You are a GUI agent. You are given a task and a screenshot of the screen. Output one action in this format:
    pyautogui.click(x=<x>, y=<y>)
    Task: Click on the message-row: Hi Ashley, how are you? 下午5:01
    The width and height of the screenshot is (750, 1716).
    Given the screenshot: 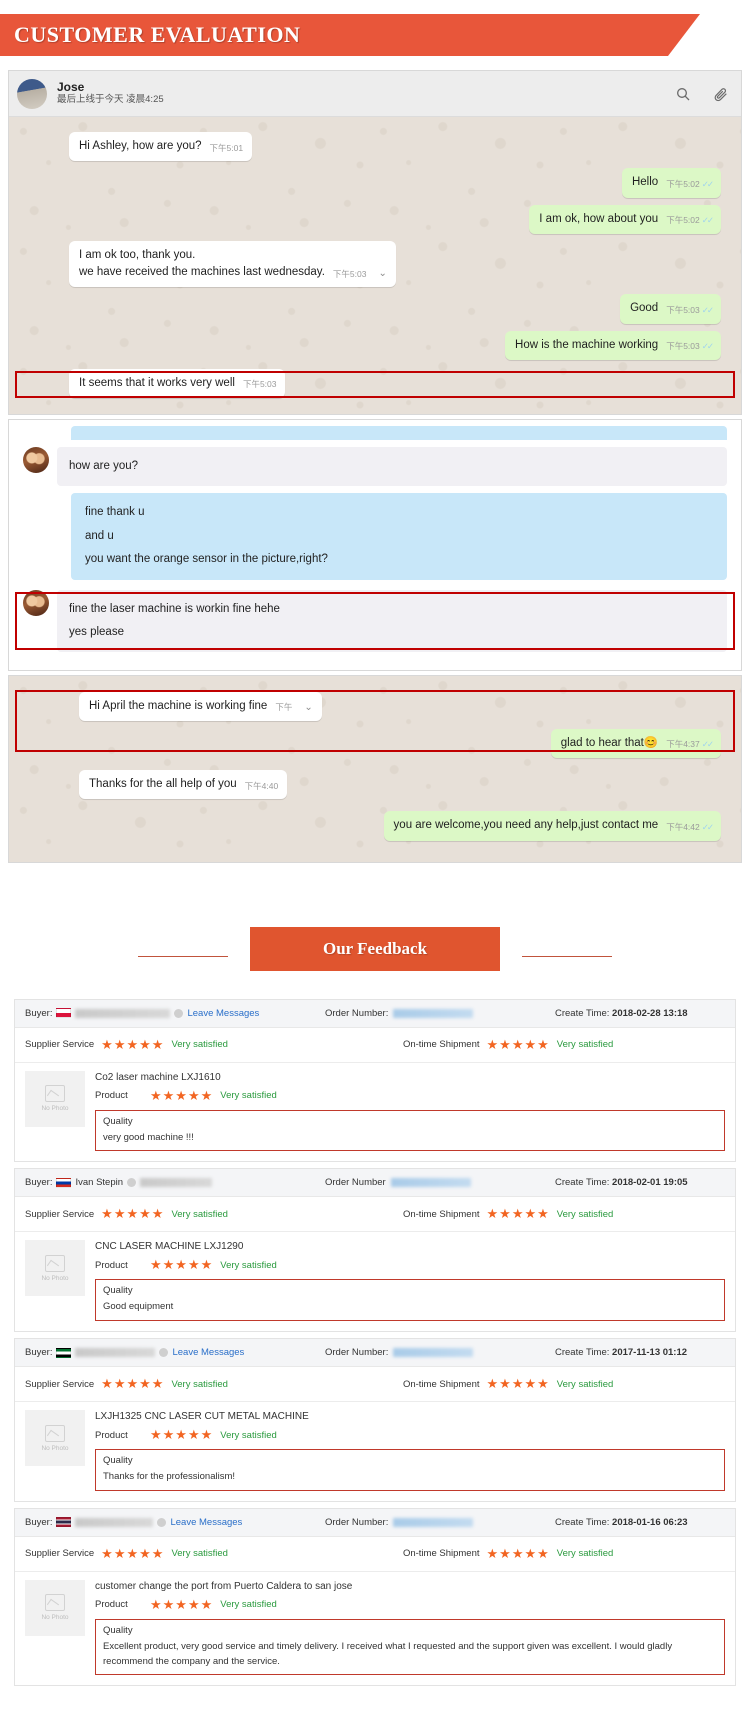 What is the action you would take?
    pyautogui.click(x=375, y=147)
    